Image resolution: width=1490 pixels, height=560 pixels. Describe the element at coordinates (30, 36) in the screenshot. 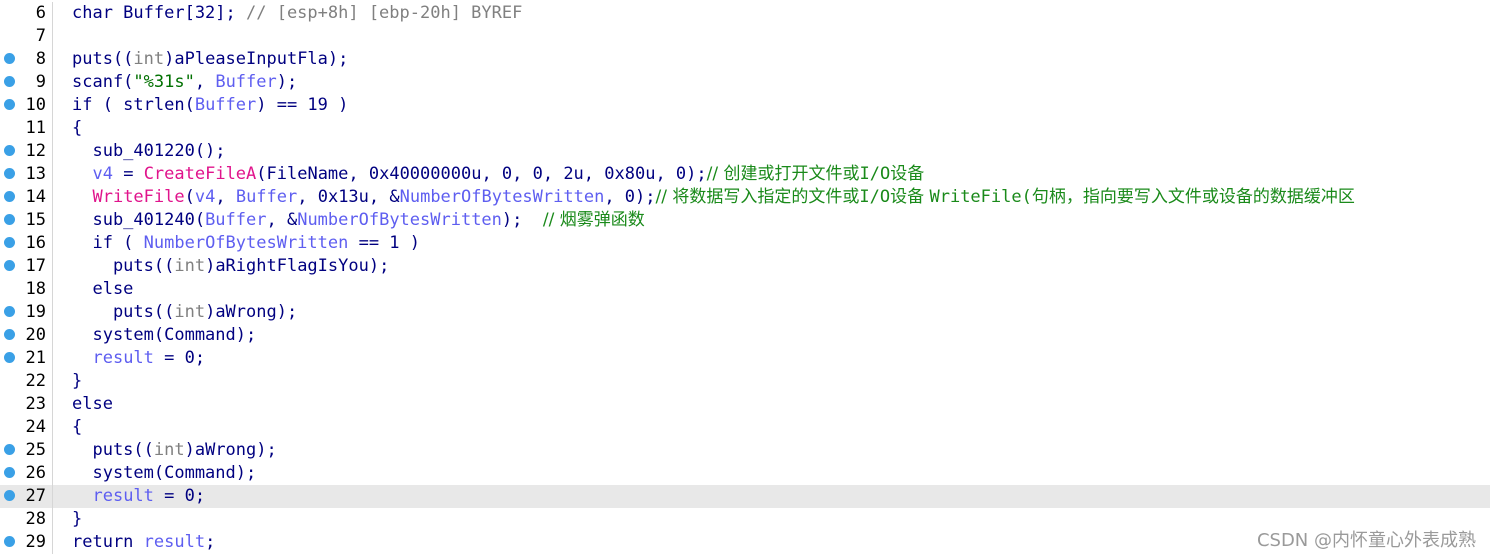

I see `line-gutter: 7` at that location.